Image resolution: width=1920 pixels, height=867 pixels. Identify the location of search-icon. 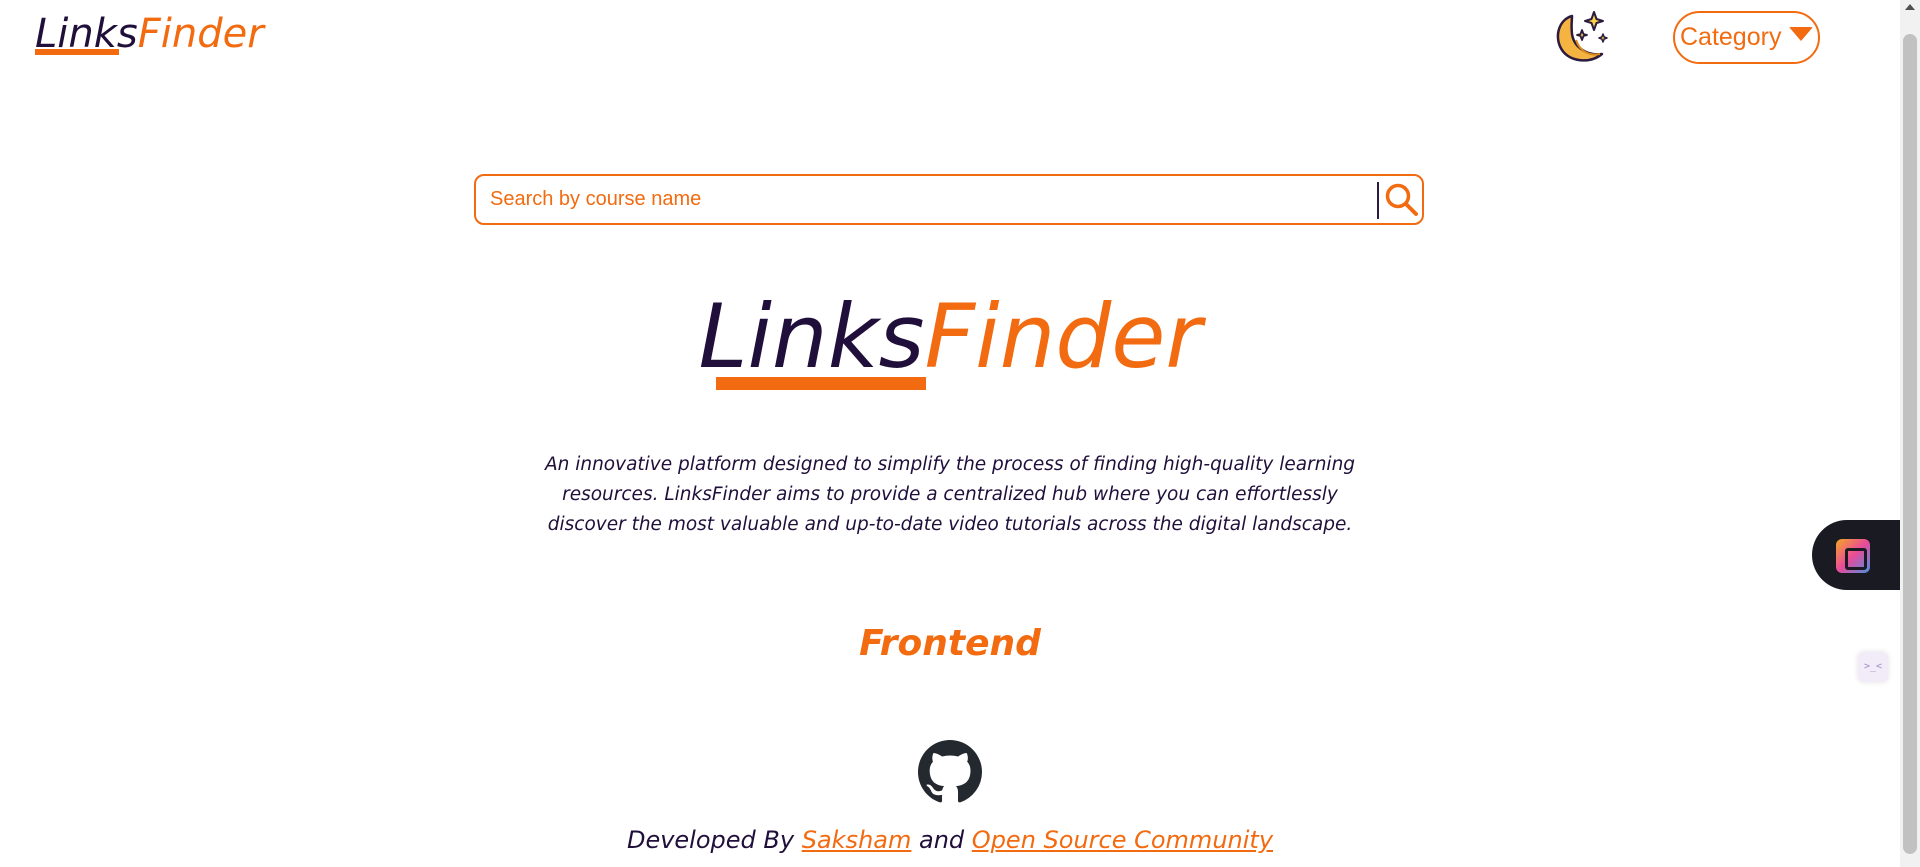
(1401, 199).